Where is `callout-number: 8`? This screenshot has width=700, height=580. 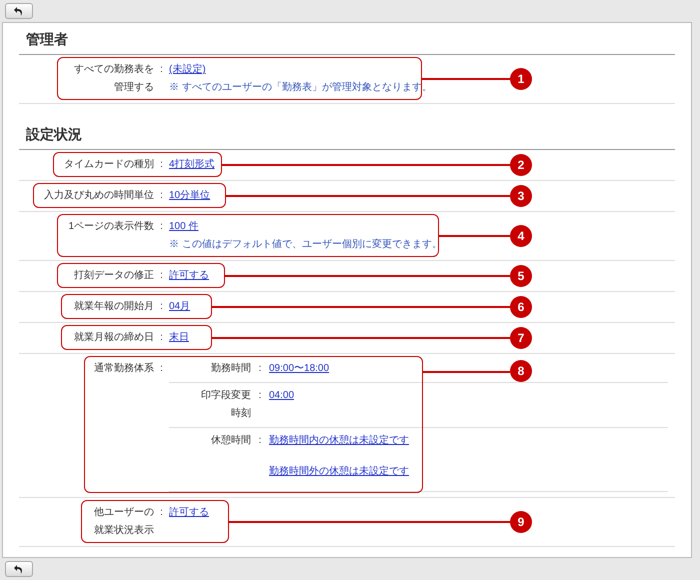 callout-number: 8 is located at coordinates (521, 371).